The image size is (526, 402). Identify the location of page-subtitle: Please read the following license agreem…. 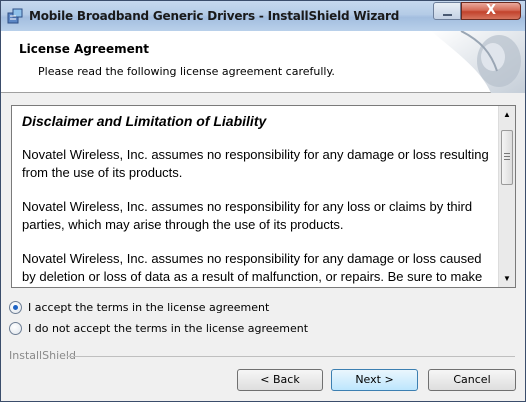
(186, 71).